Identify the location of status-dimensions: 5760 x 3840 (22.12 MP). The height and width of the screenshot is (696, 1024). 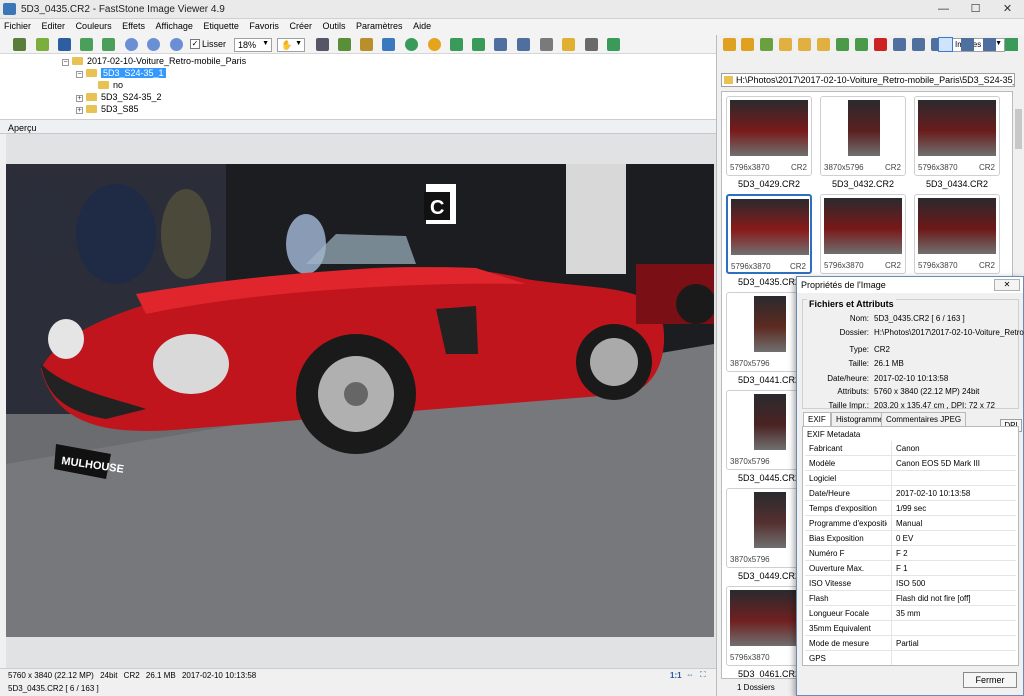
(51, 675).